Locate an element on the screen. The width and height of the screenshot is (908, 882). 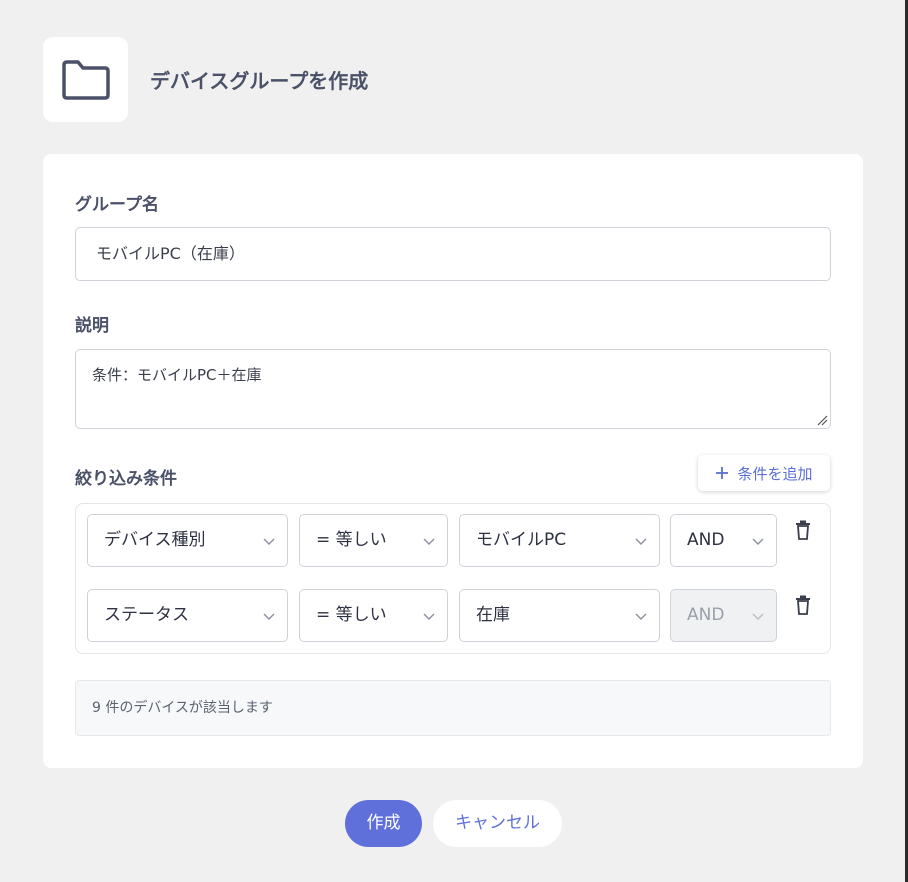
condition-2-operator-value: = 等しい is located at coordinates (351, 615).